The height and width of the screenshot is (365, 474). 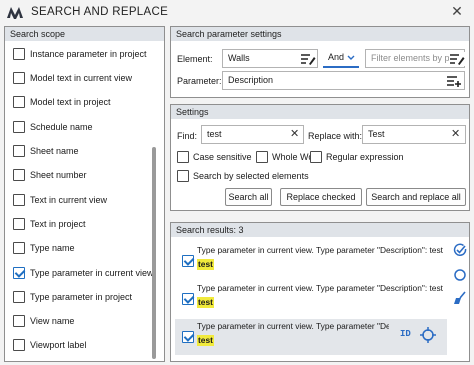 What do you see at coordinates (320, 230) in the screenshot?
I see `results-header: Search results: 3` at bounding box center [320, 230].